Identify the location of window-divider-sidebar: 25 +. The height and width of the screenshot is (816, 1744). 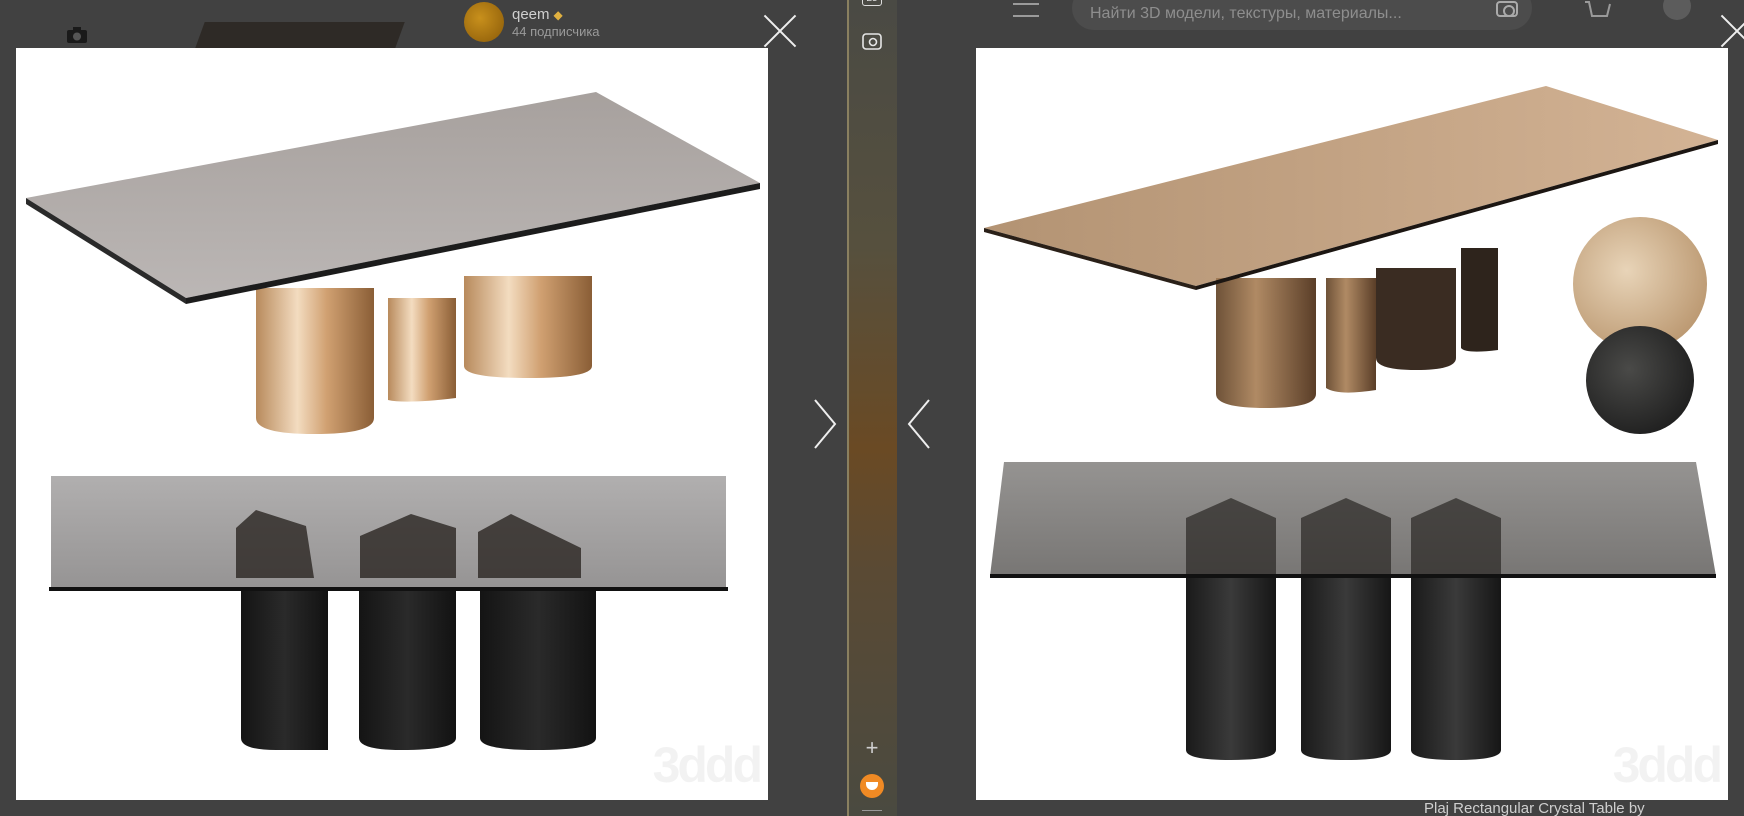
(872, 408).